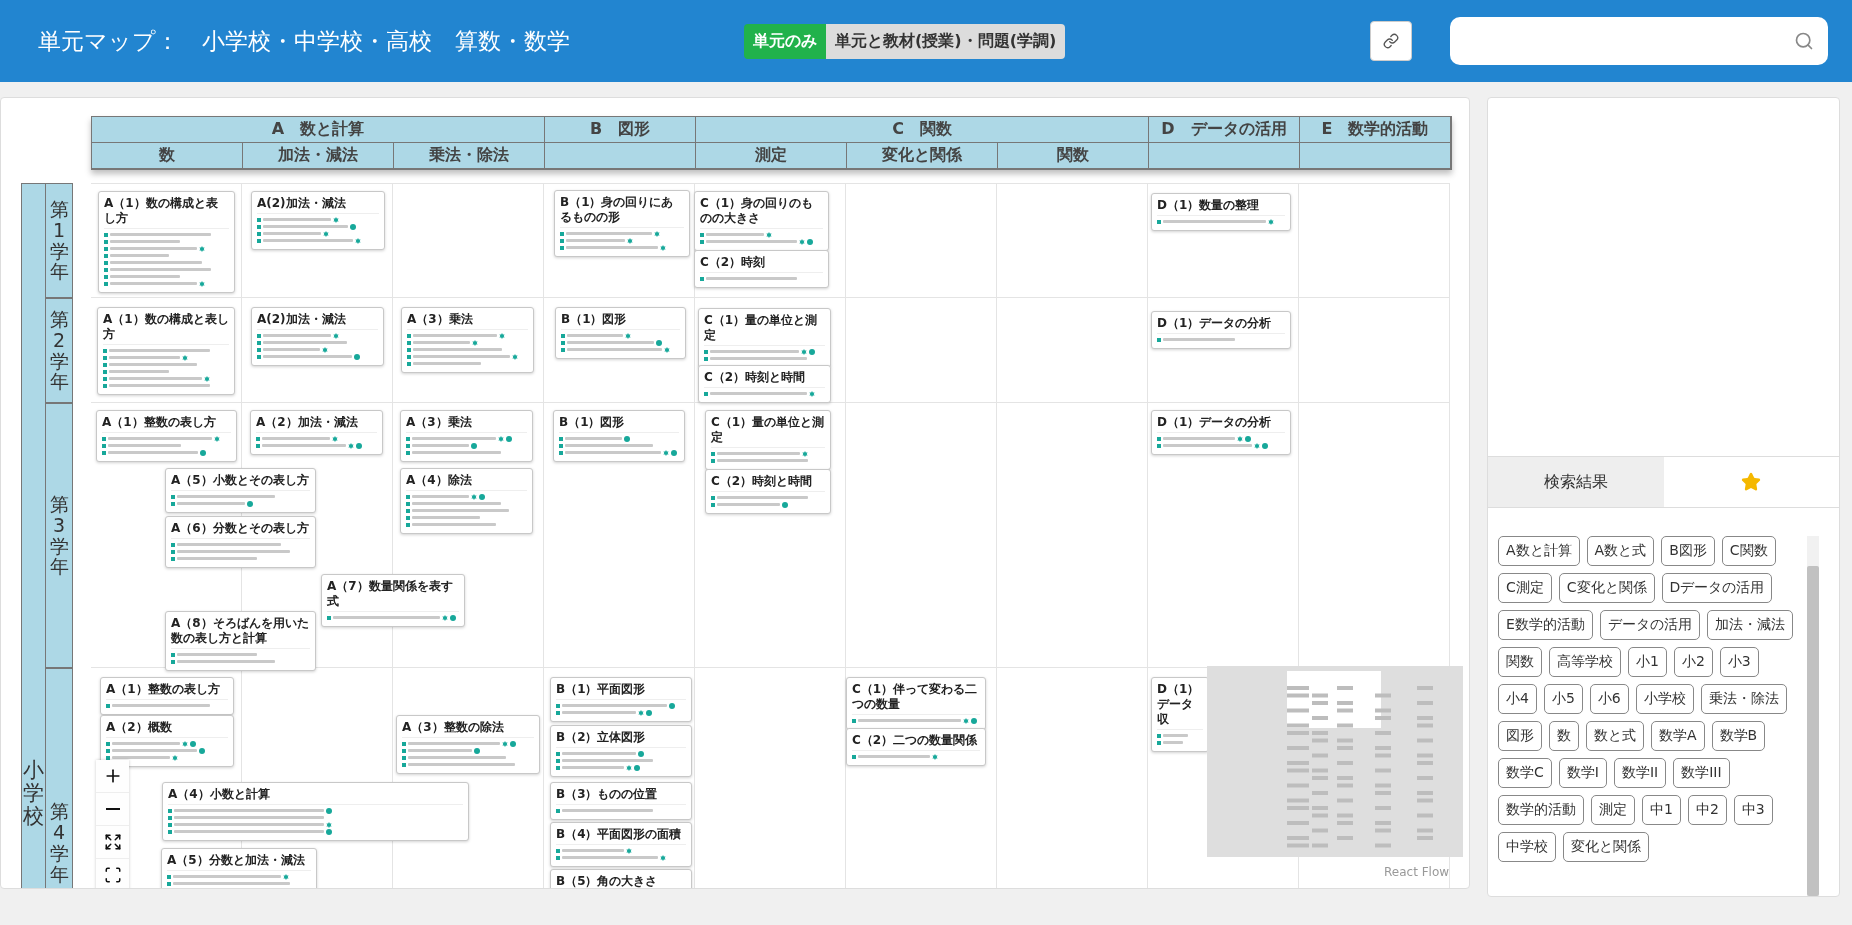  Describe the element at coordinates (1609, 699) in the screenshot. I see `tag-button: 小6` at that location.